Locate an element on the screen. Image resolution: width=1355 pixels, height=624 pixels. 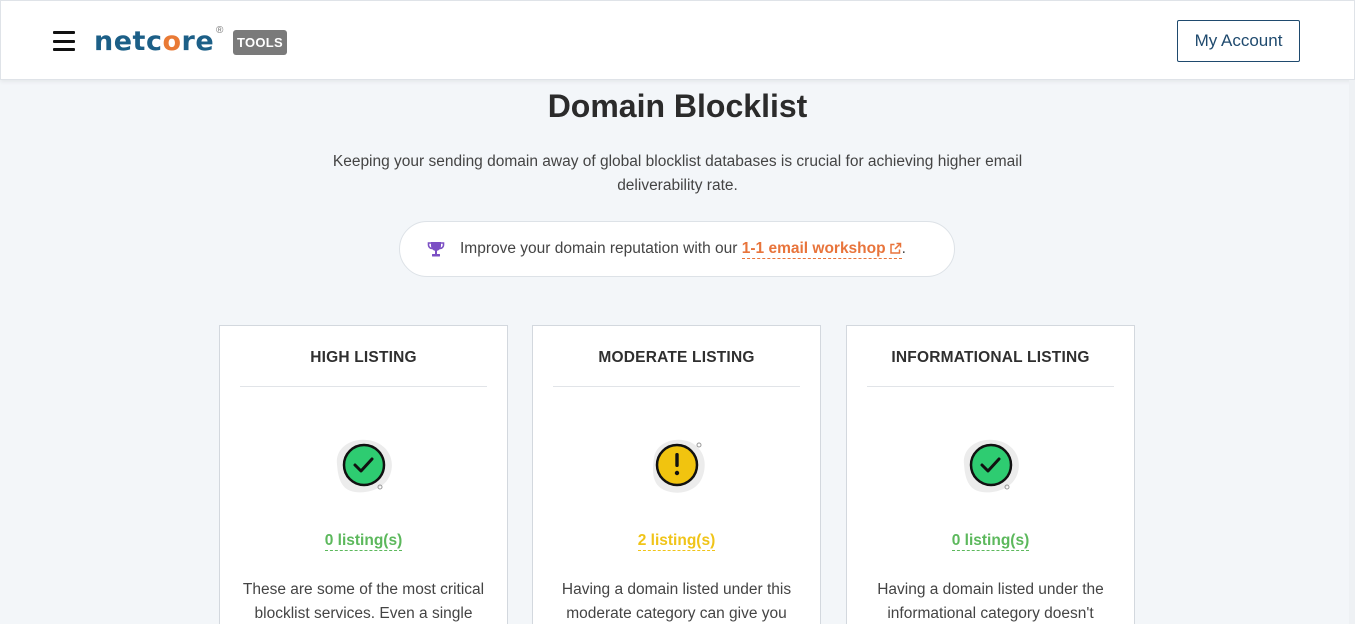
page-title: Domain Blocklist is located at coordinates (677, 106).